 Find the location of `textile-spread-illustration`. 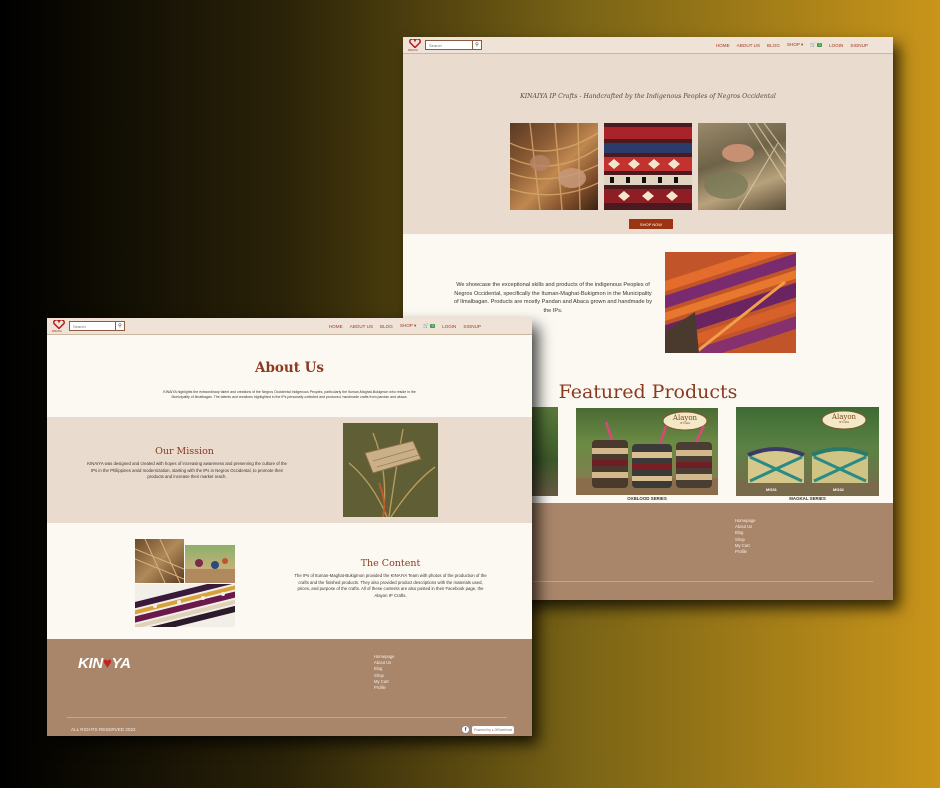

textile-spread-illustration is located at coordinates (185, 605).